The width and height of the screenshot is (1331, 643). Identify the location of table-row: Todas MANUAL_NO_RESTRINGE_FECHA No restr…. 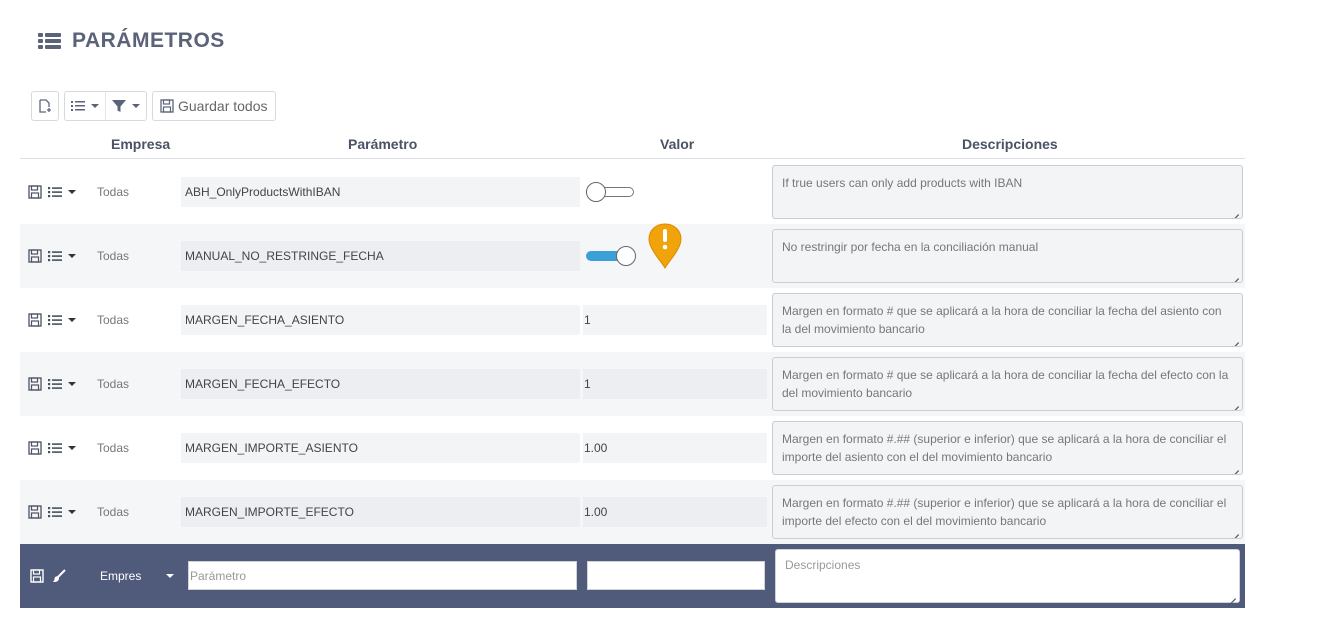
(632, 256).